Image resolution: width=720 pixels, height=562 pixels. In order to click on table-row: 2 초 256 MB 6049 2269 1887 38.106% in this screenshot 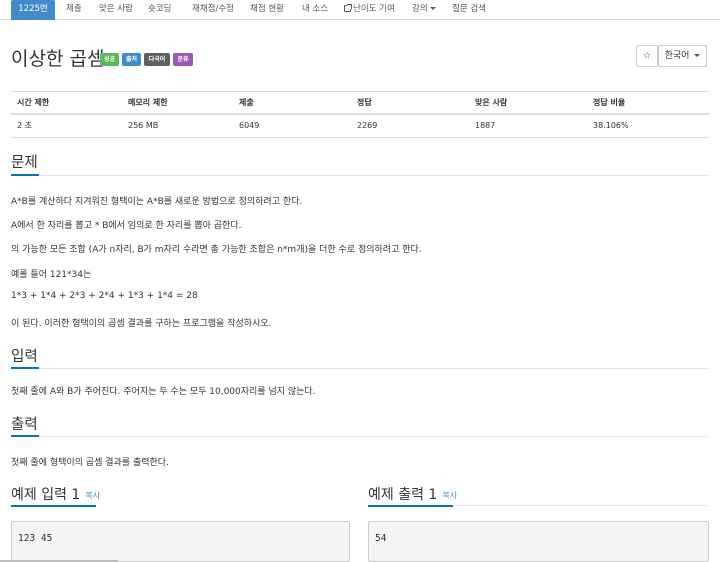, I will do `click(360, 125)`.